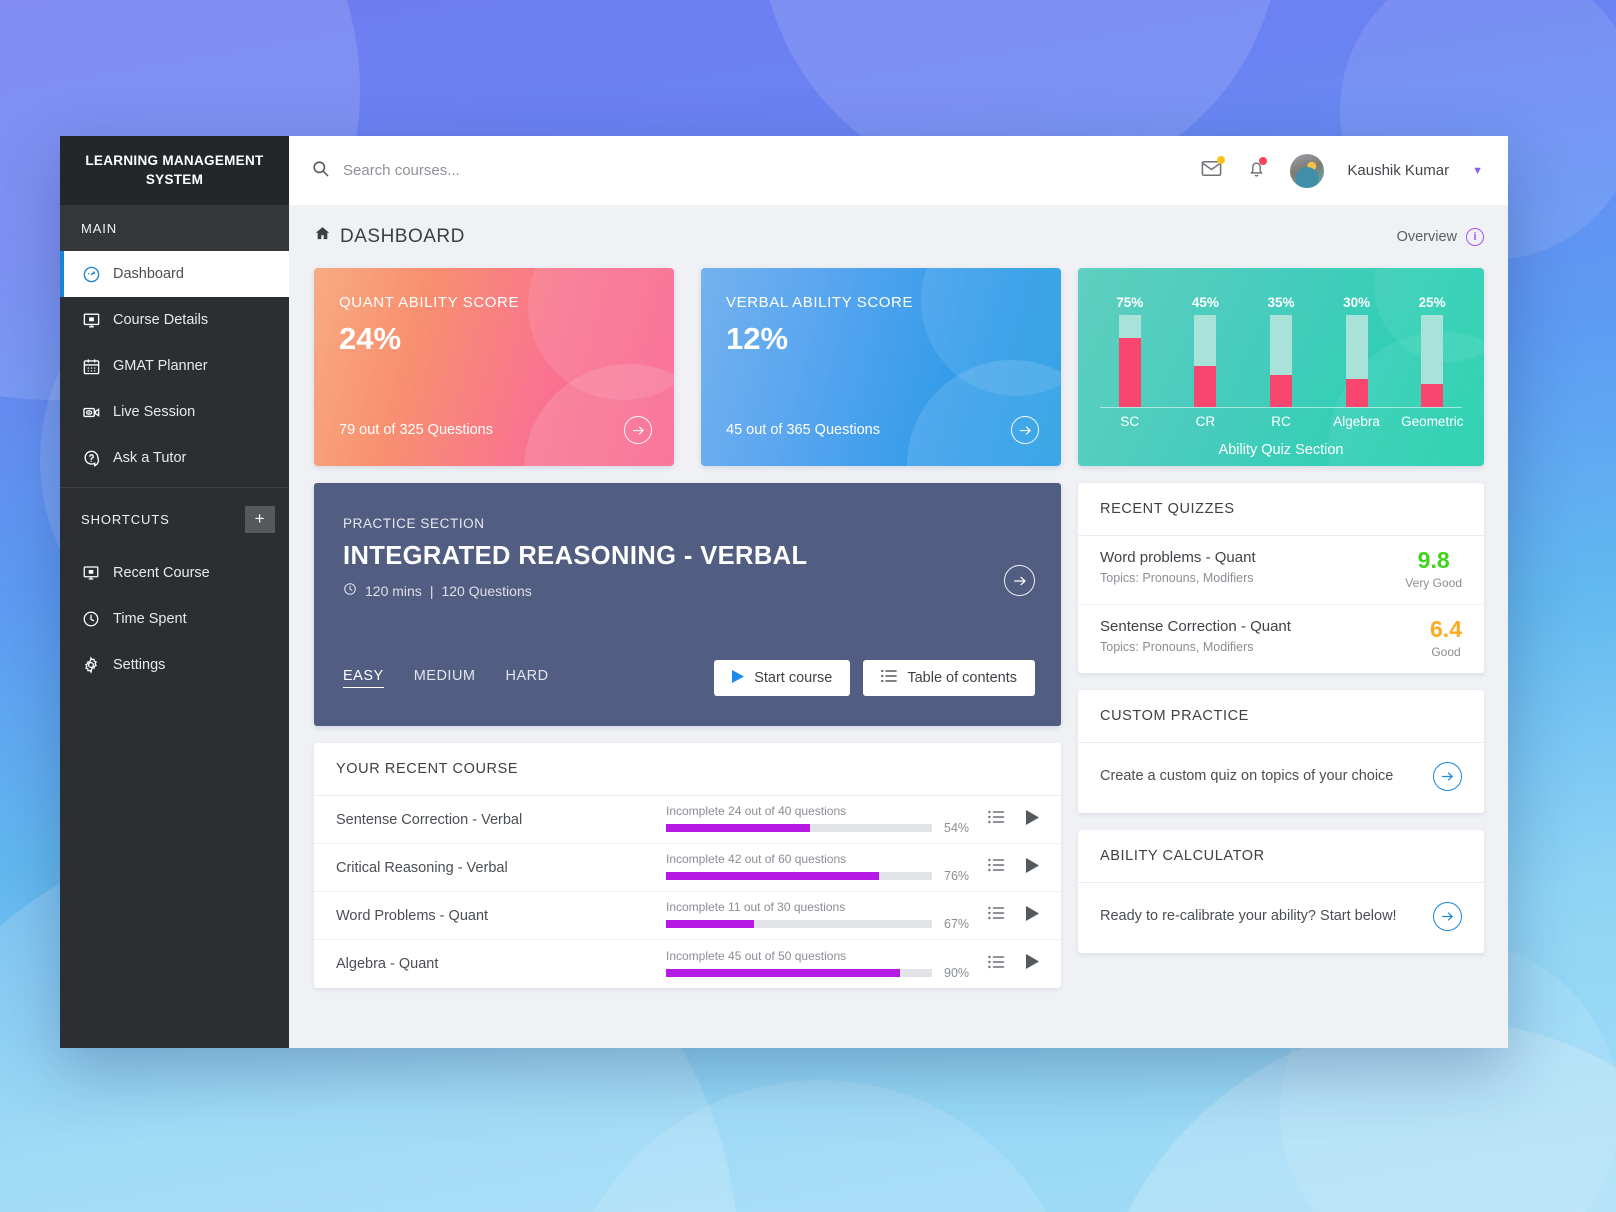 The image size is (1616, 1212). I want to click on recent-course-heading: YOUR RECENT COURSE, so click(687, 769).